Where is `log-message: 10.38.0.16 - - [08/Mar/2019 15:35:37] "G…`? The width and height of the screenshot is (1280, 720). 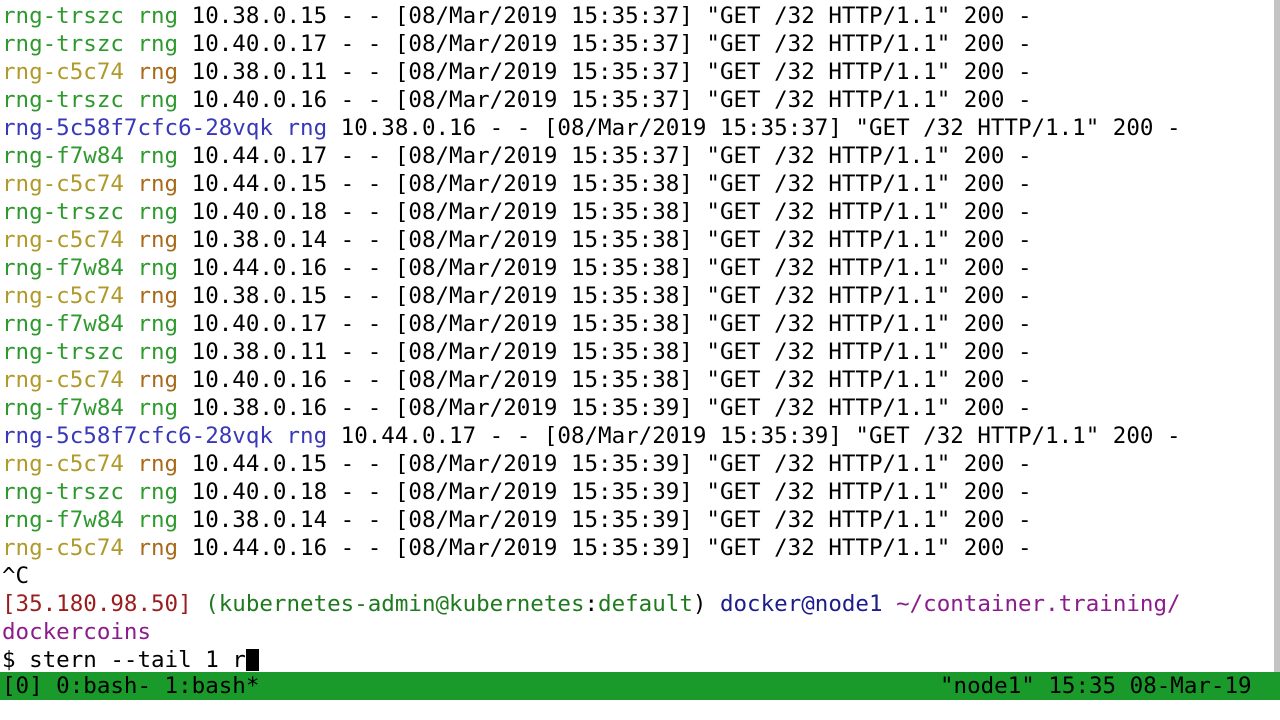 log-message: 10.38.0.16 - - [08/Mar/2019 15:35:37] "G… is located at coordinates (754, 128).